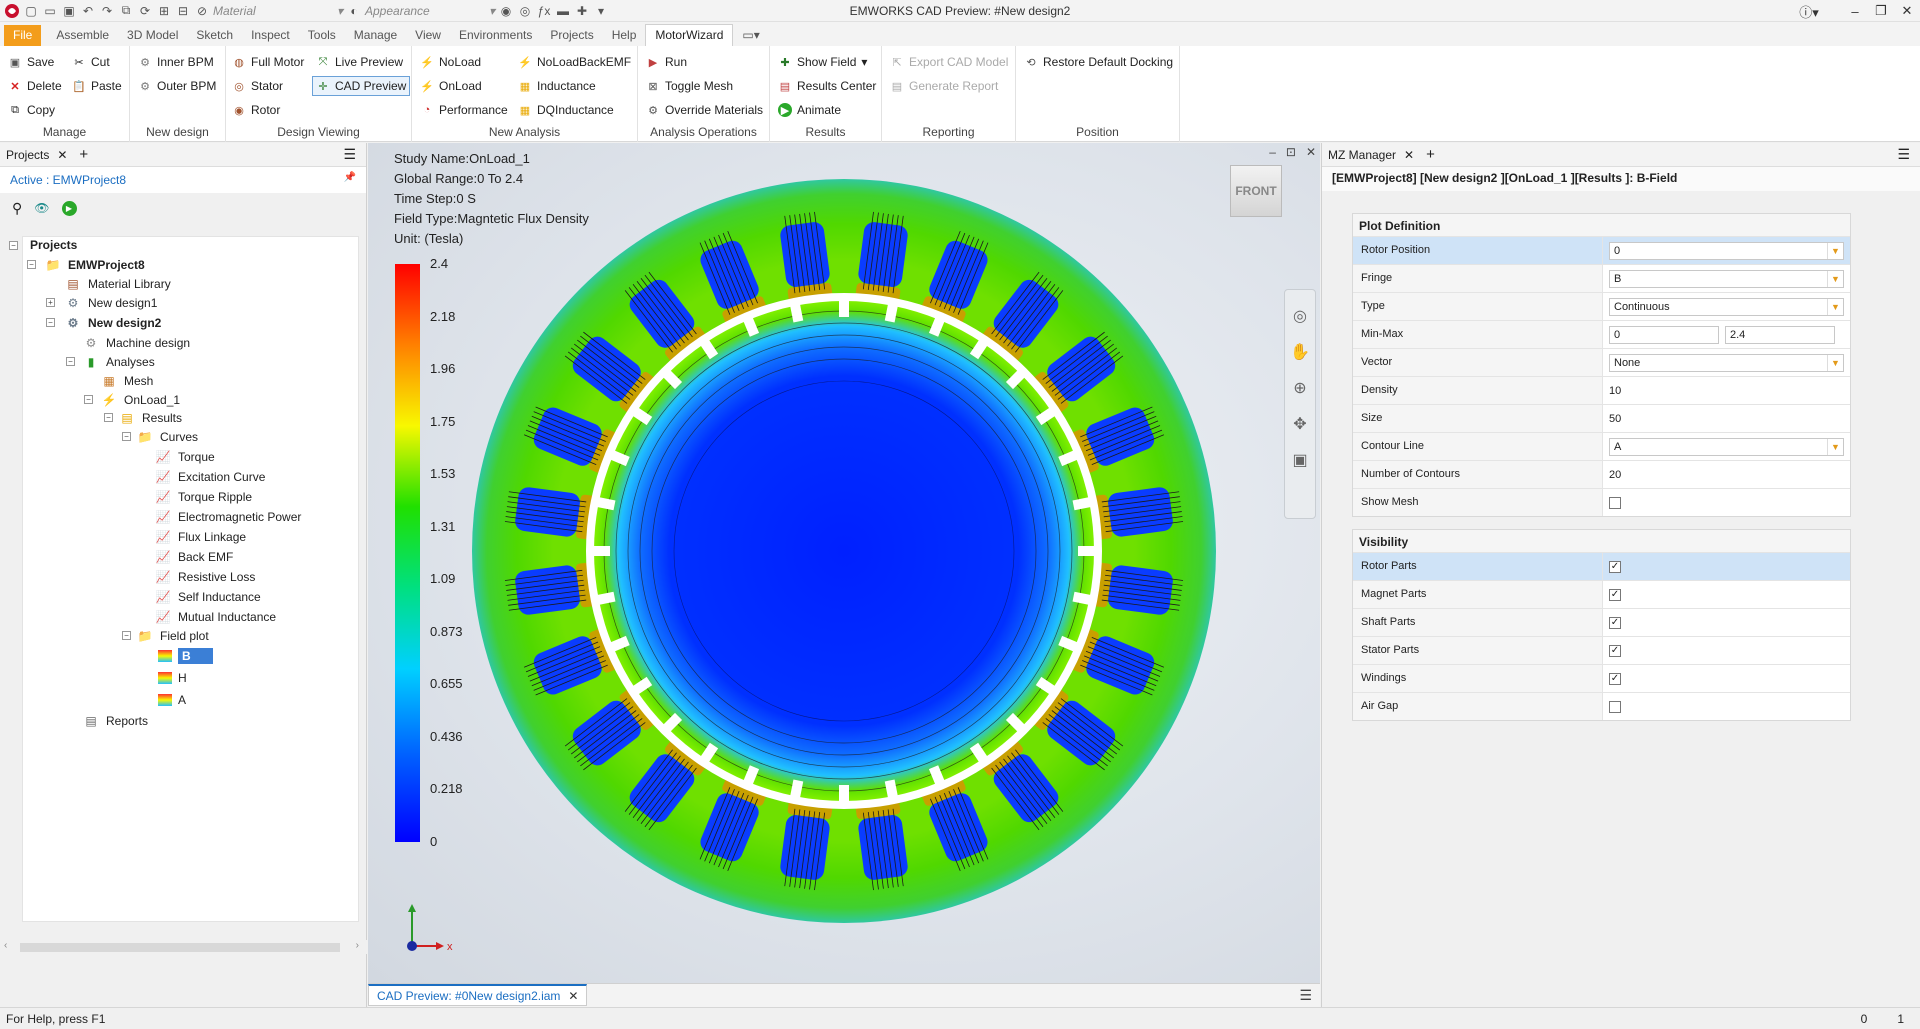 The width and height of the screenshot is (1920, 1029). Describe the element at coordinates (689, 86) in the screenshot. I see `toggle-mesh-button: ⊠ Toggle Mesh` at that location.